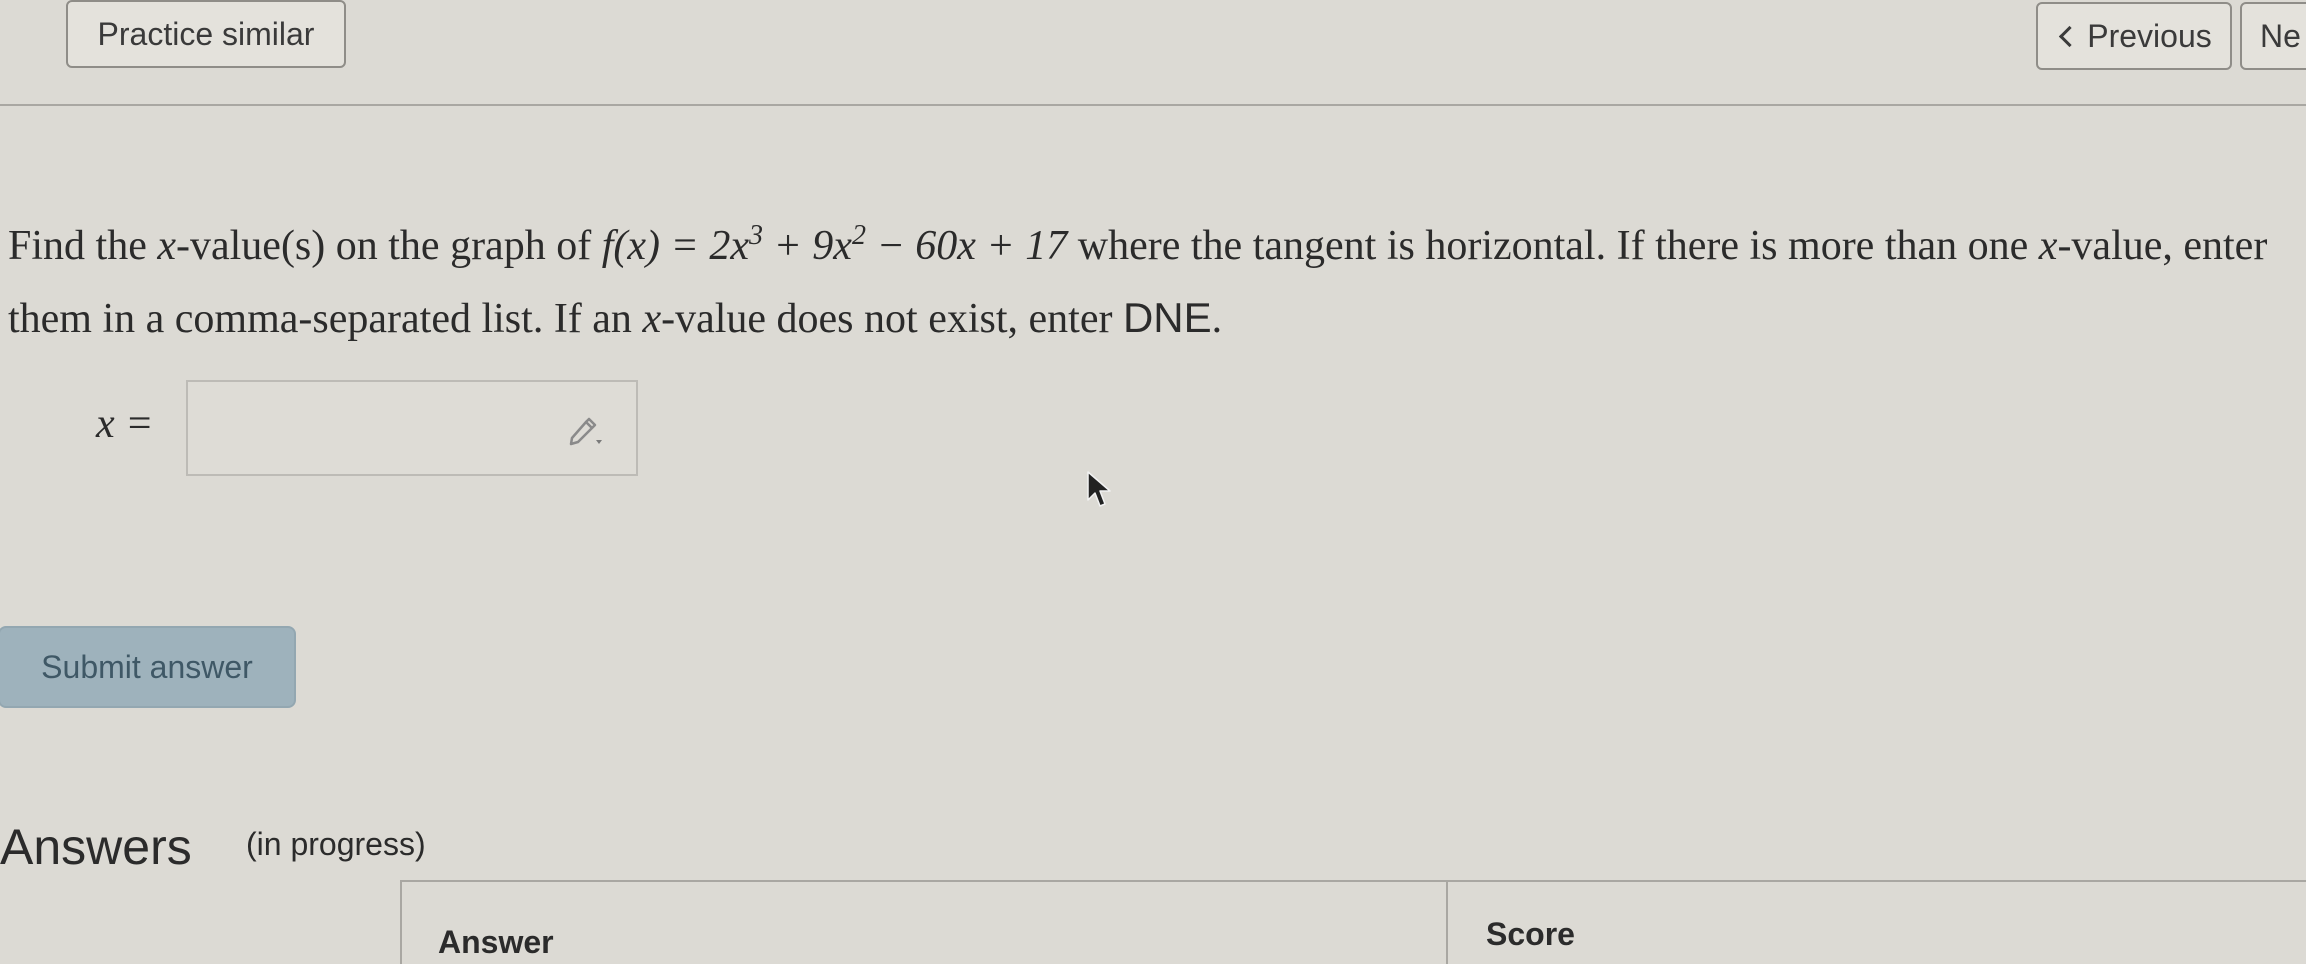  What do you see at coordinates (858, 235) in the screenshot?
I see `math-exponent: 2` at bounding box center [858, 235].